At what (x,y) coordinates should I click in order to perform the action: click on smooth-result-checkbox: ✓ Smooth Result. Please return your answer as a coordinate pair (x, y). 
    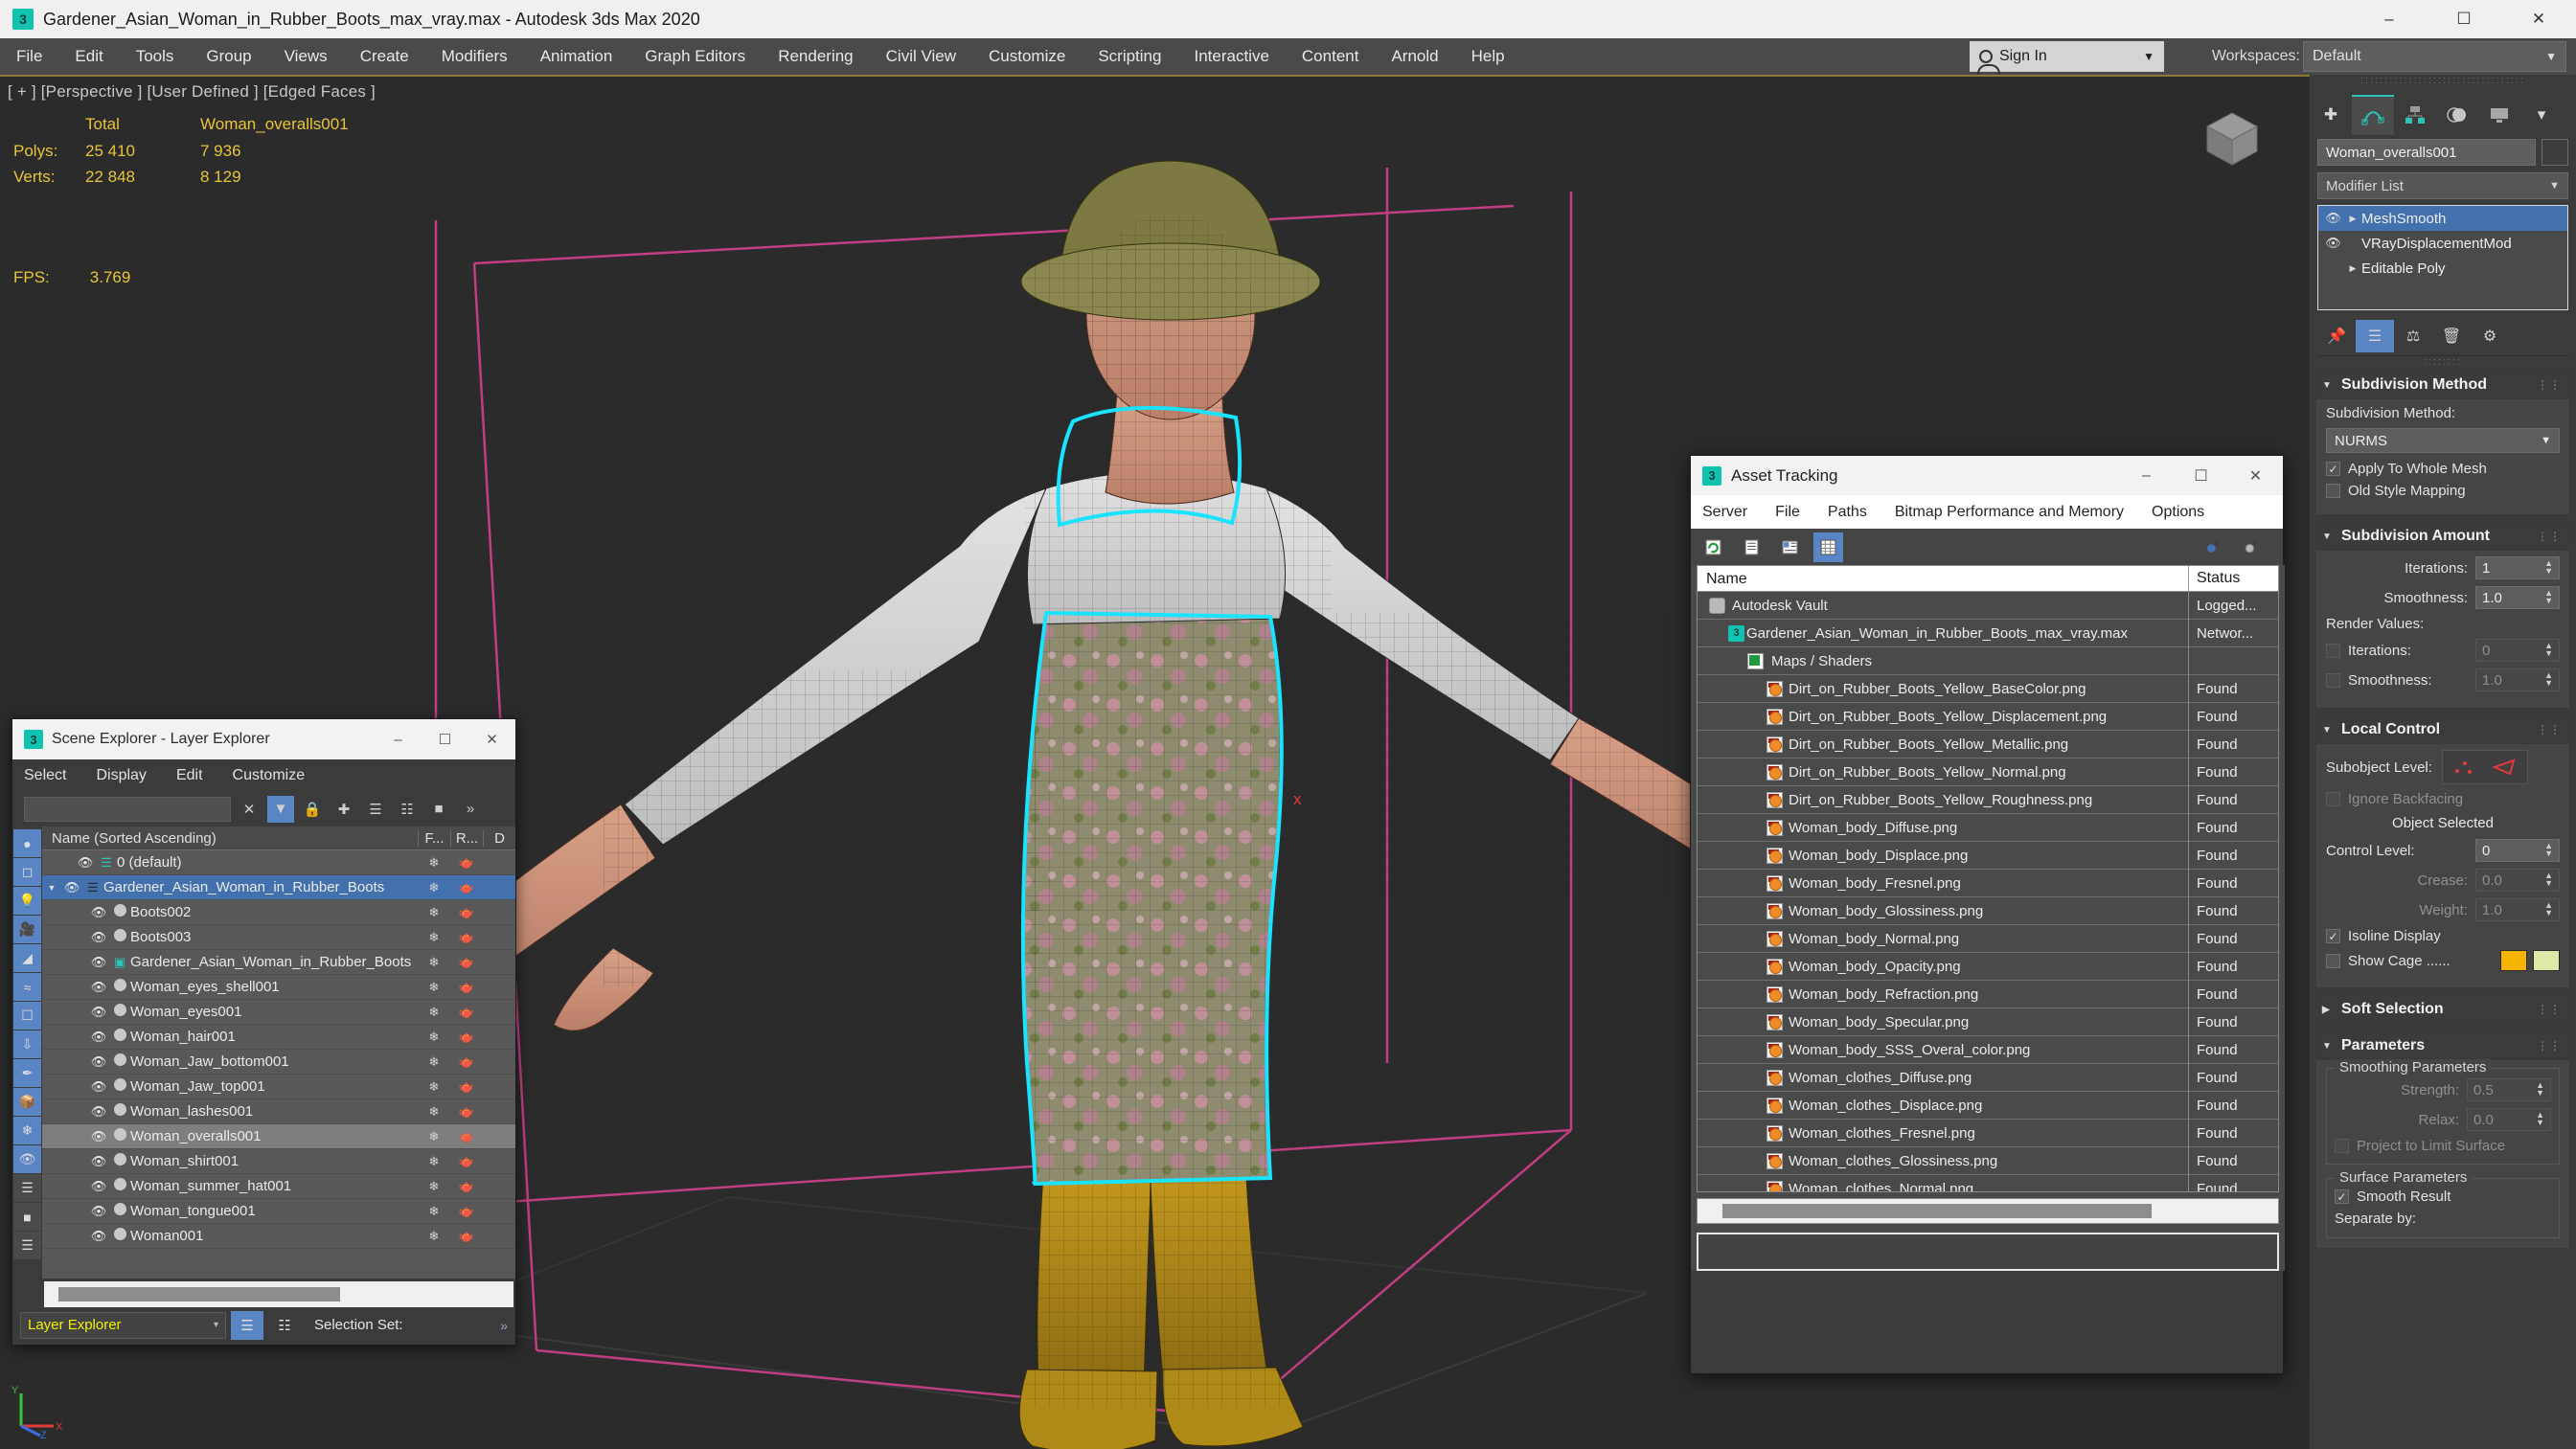
    Looking at the image, I should click on (2443, 1197).